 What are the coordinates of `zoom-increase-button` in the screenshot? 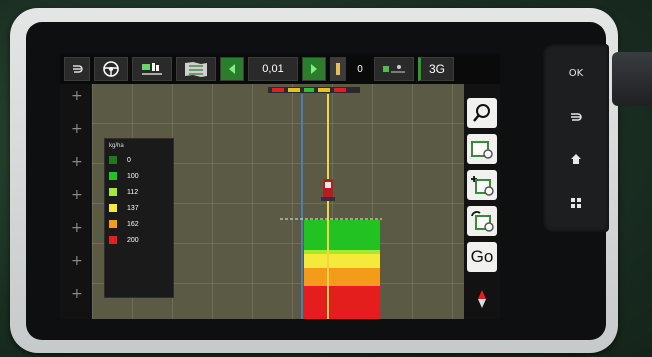 It's located at (314, 69).